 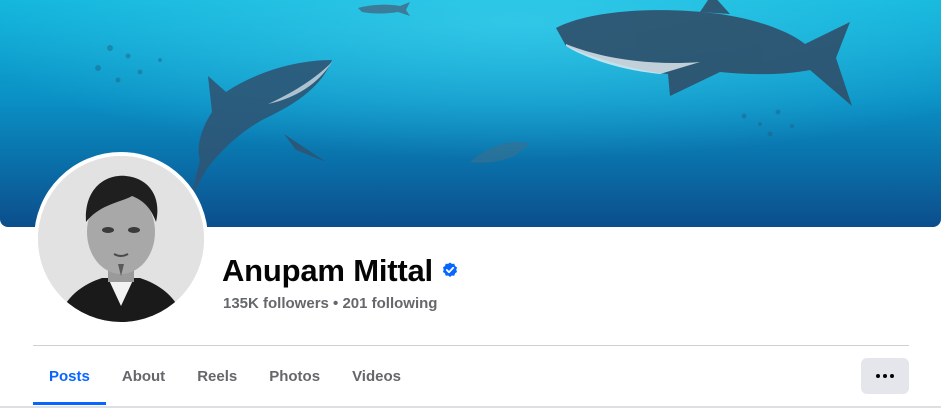 I want to click on tab-reels: Reels, so click(x=217, y=376).